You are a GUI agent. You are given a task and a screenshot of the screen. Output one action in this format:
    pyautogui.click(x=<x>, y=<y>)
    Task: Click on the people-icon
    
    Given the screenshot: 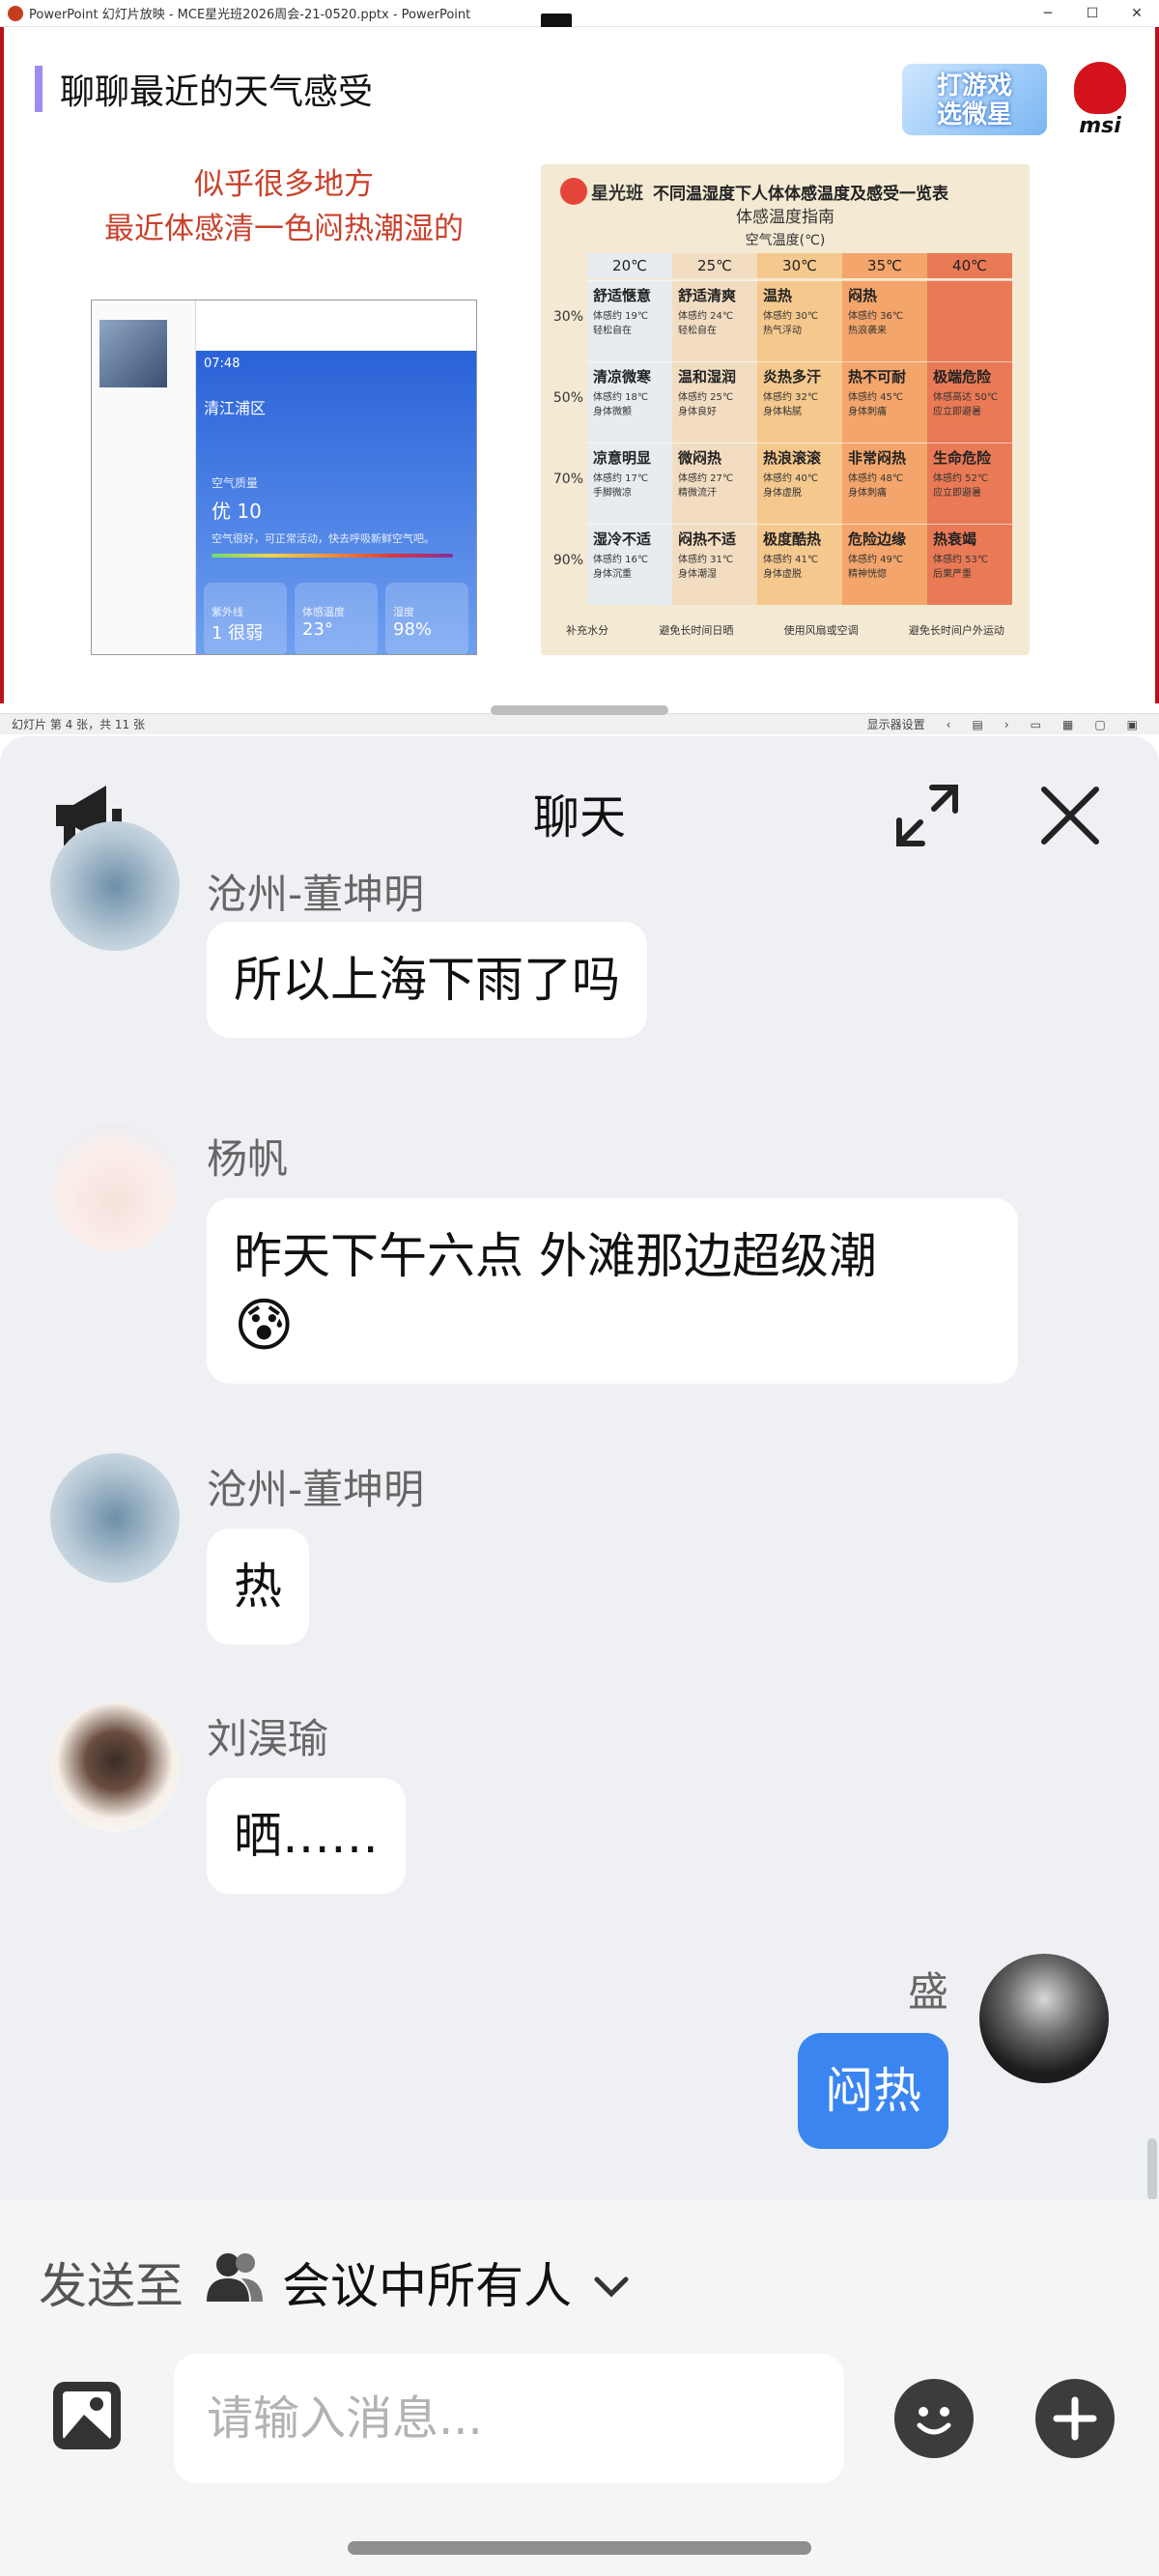 What is the action you would take?
    pyautogui.click(x=235, y=2282)
    